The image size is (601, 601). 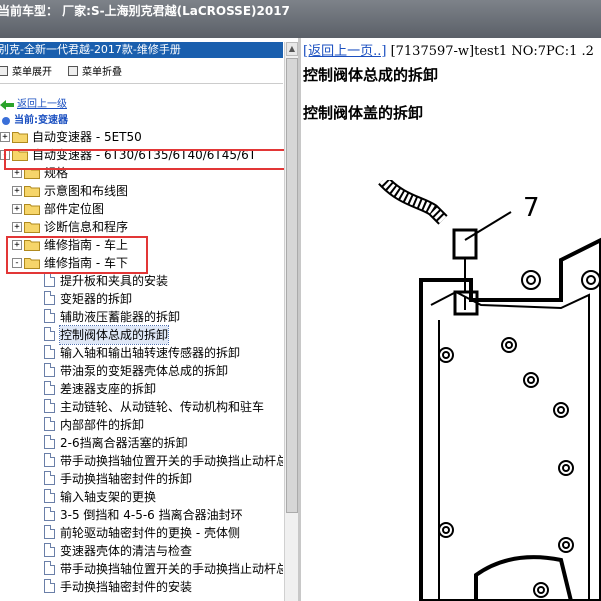 I want to click on tree-item-label: 输入轴和输出轴转速传感器的拆卸, so click(x=150, y=353).